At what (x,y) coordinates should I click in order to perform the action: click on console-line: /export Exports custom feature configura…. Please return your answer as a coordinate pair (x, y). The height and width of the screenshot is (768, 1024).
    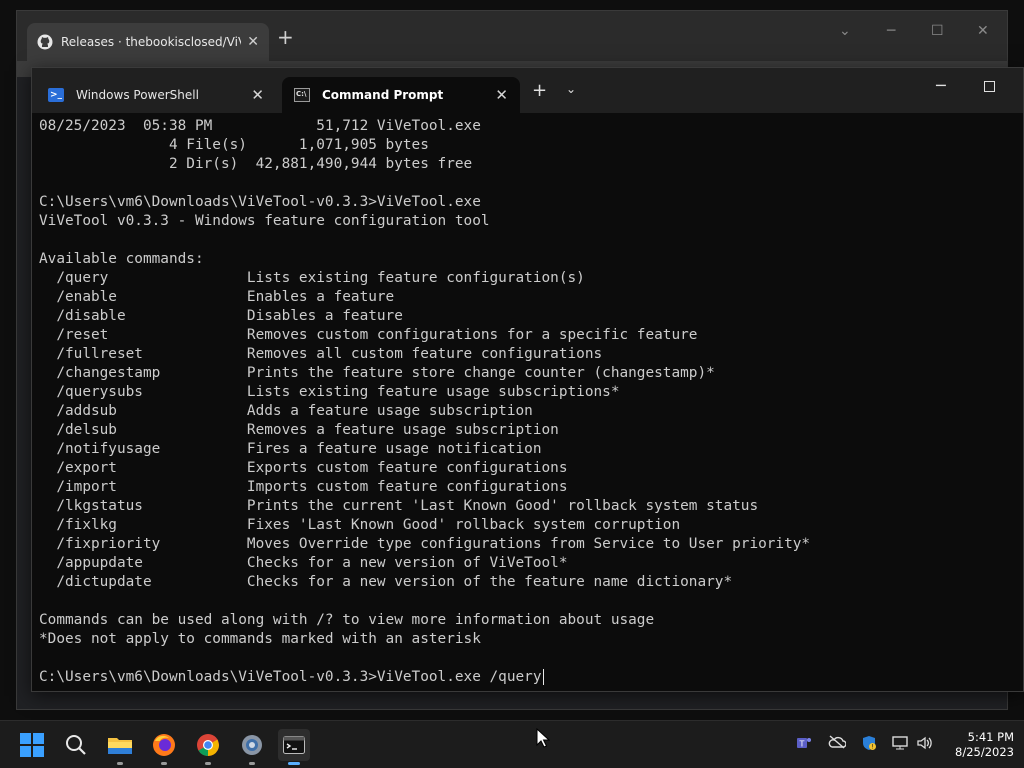
    Looking at the image, I should click on (303, 468).